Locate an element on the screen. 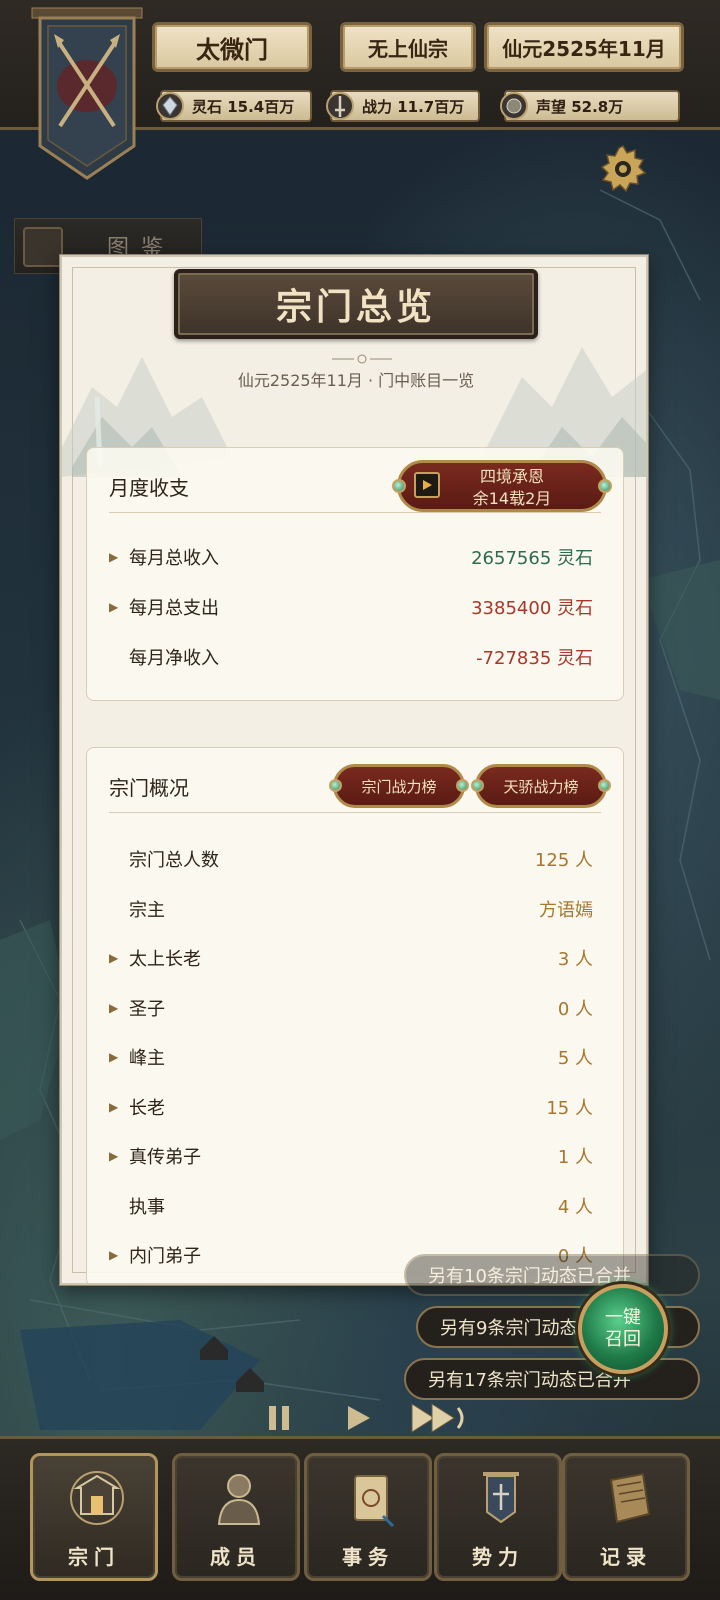 This screenshot has width=720, height=1600. merged-notice: 另有17条宗门动态已合并 is located at coordinates (552, 1379).